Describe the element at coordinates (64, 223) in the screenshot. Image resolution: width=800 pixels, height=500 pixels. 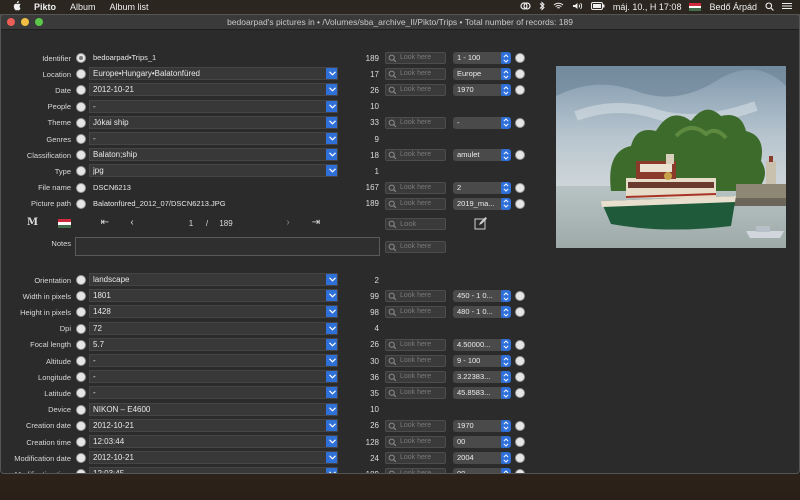
I see `hungarian-flag-icon` at that location.